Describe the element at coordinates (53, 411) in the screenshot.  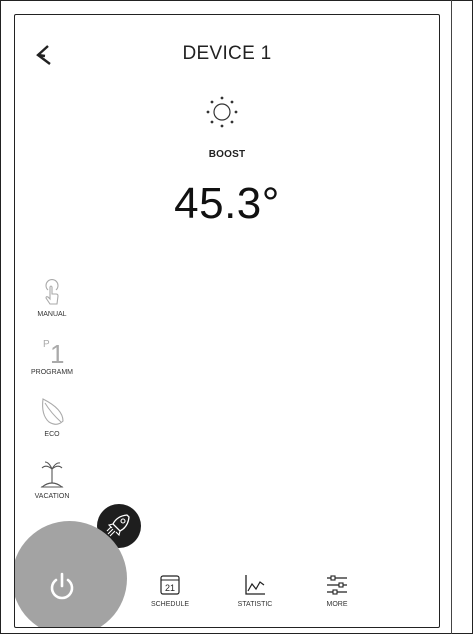
I see `leaf-icon` at that location.